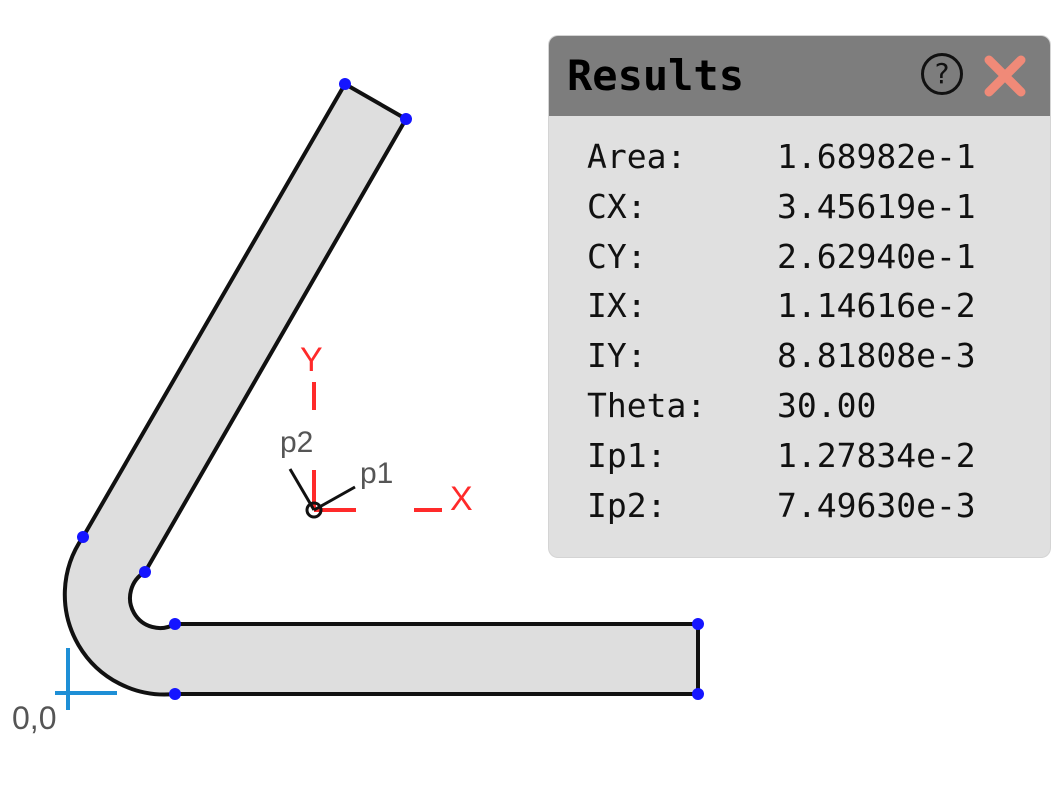  I want to click on result-label: Theta:, so click(647, 405).